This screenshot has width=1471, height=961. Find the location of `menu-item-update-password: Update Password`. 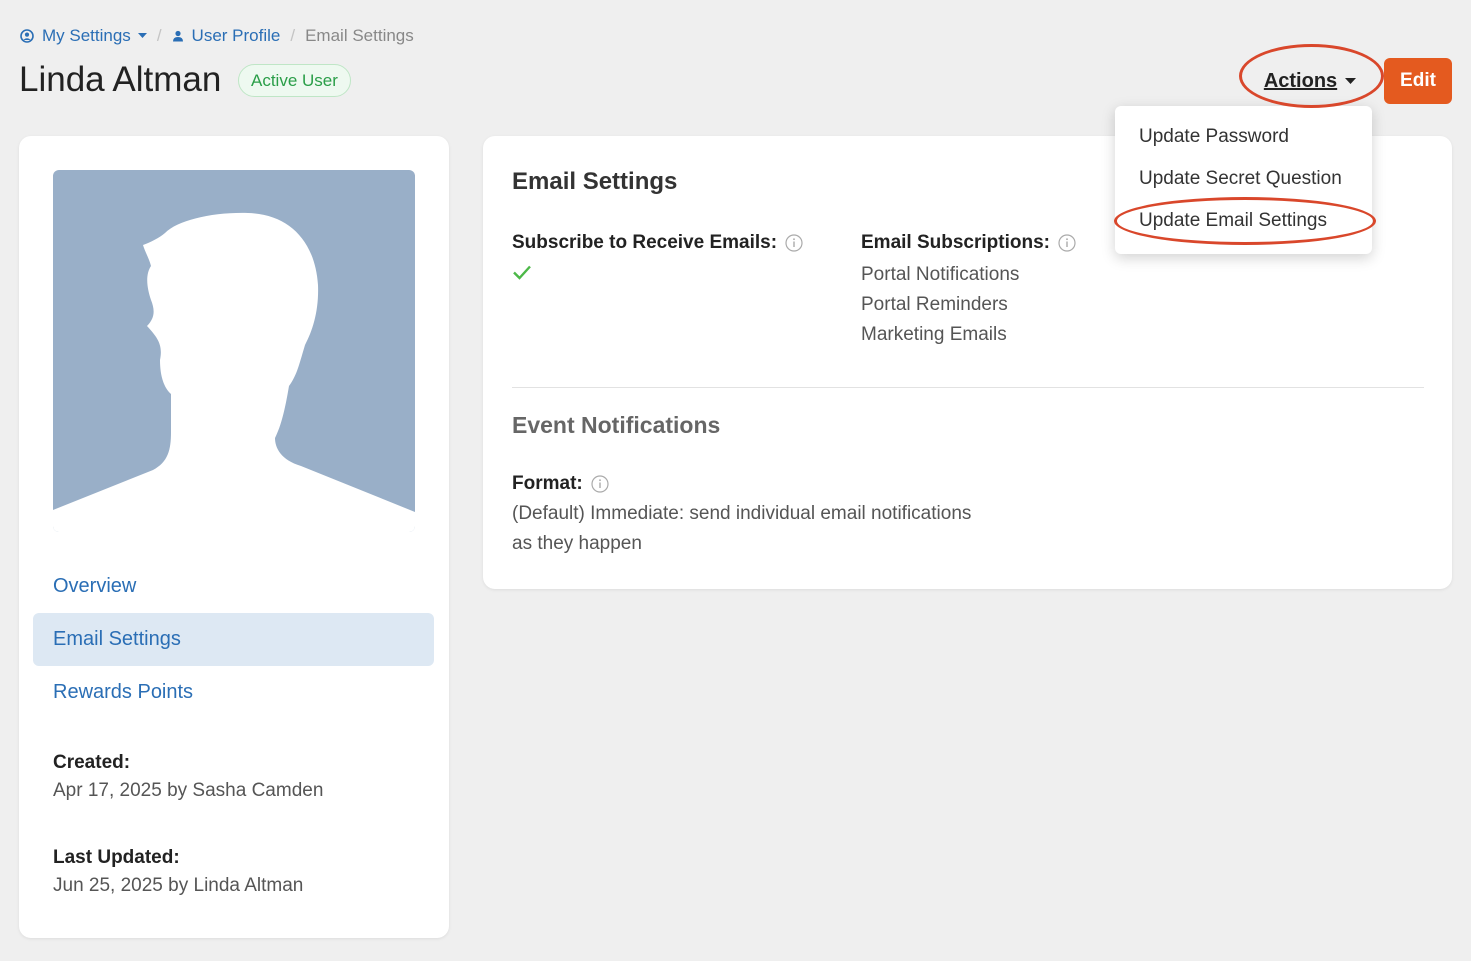

menu-item-update-password: Update Password is located at coordinates (1243, 137).